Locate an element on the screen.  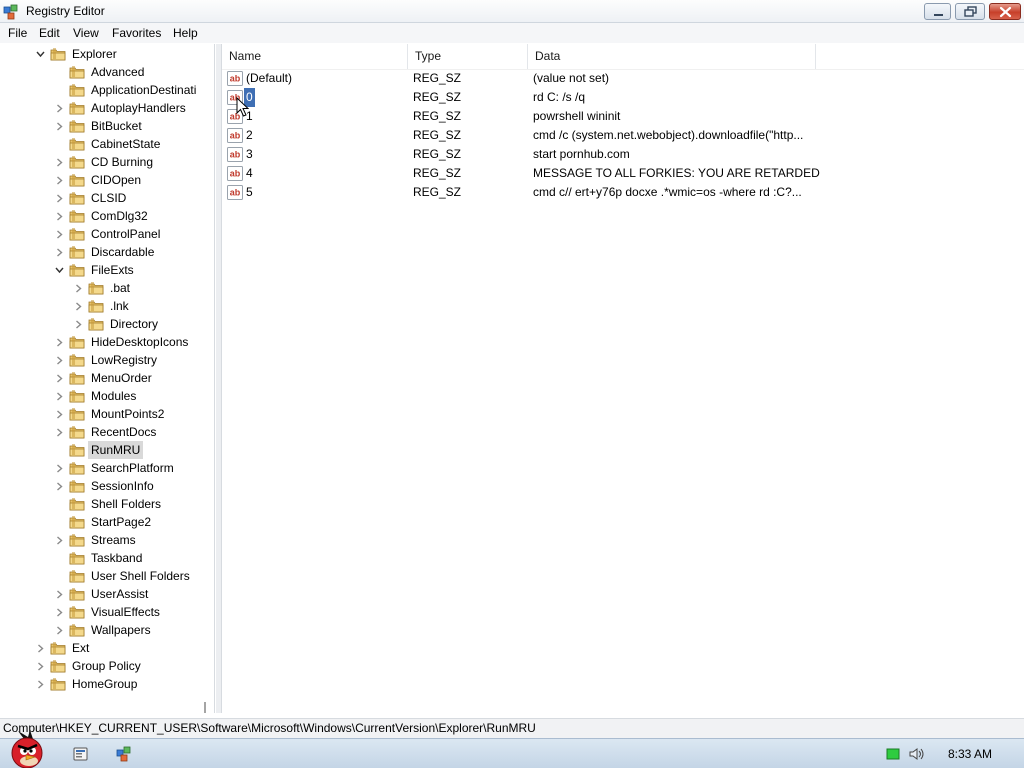
value-row: ab (Default) REG_SZ (value not set) is located at coordinates (623, 78).